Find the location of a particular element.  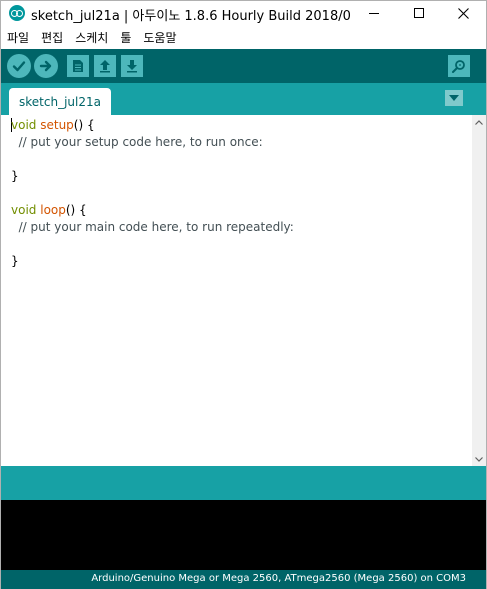

arrow-right-icon is located at coordinates (45, 66).